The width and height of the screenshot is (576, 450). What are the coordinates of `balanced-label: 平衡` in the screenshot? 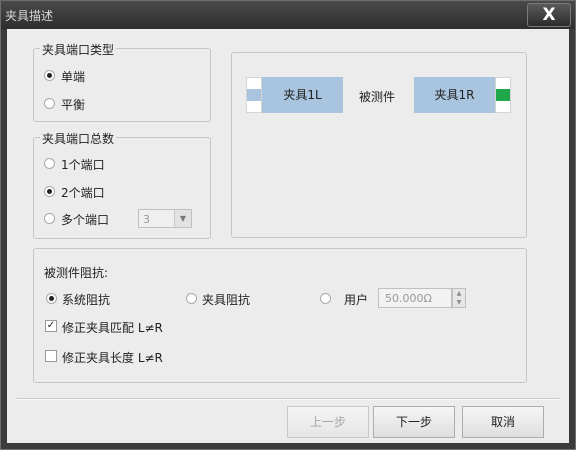 It's located at (73, 104).